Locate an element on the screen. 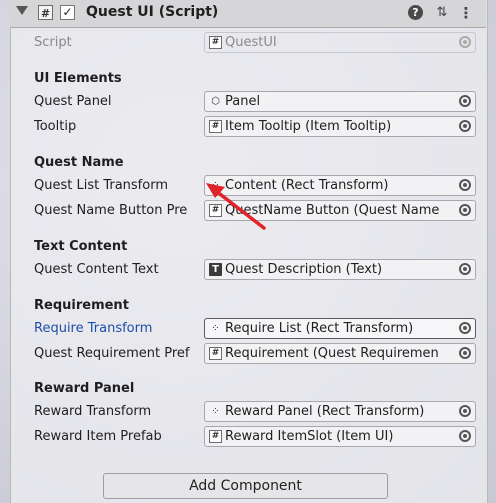  tooltip-value: Item Tooltip (Item Tooltip) is located at coordinates (308, 126).